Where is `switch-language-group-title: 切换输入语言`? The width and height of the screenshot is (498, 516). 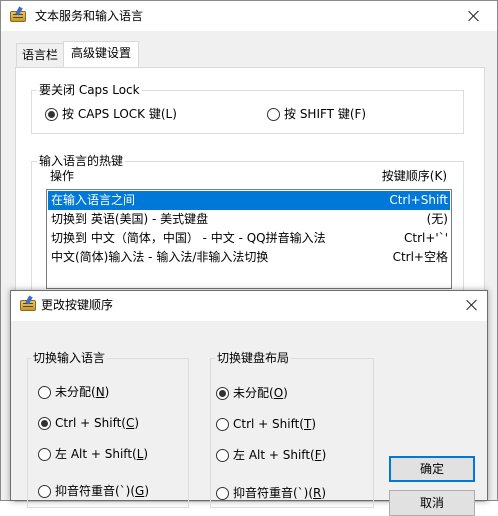 switch-language-group-title: 切换输入语言 is located at coordinates (69, 358).